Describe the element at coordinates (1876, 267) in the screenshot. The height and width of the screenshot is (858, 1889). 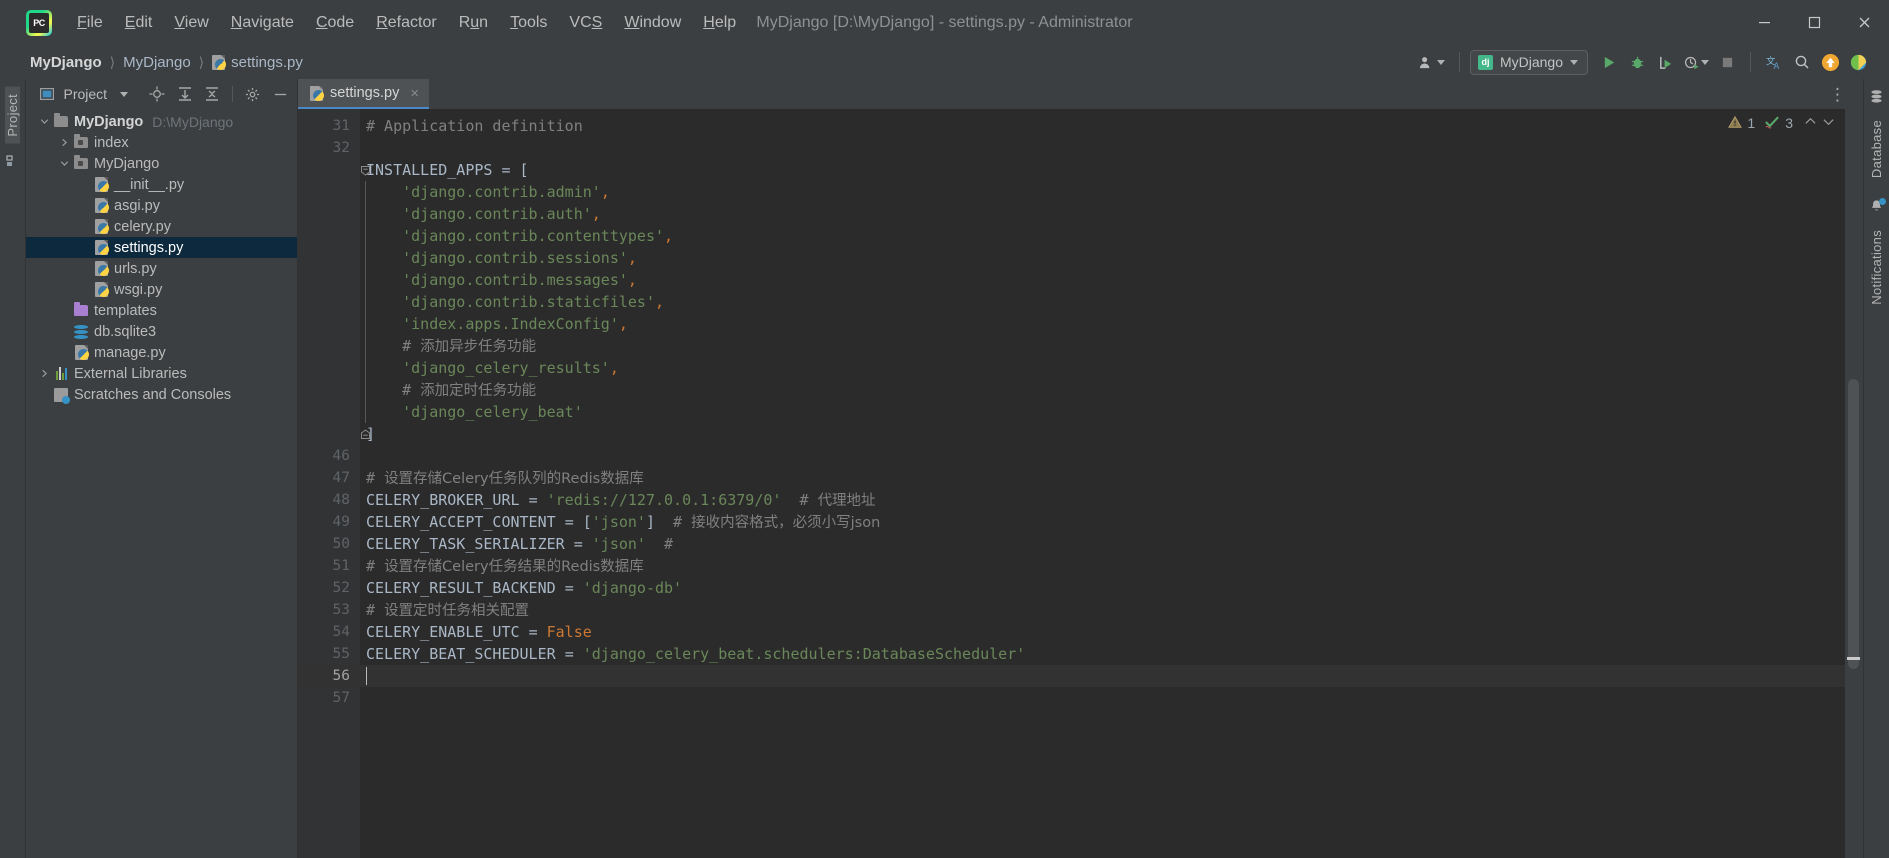
I see `tool-window-button-notifications: Notifications` at that location.